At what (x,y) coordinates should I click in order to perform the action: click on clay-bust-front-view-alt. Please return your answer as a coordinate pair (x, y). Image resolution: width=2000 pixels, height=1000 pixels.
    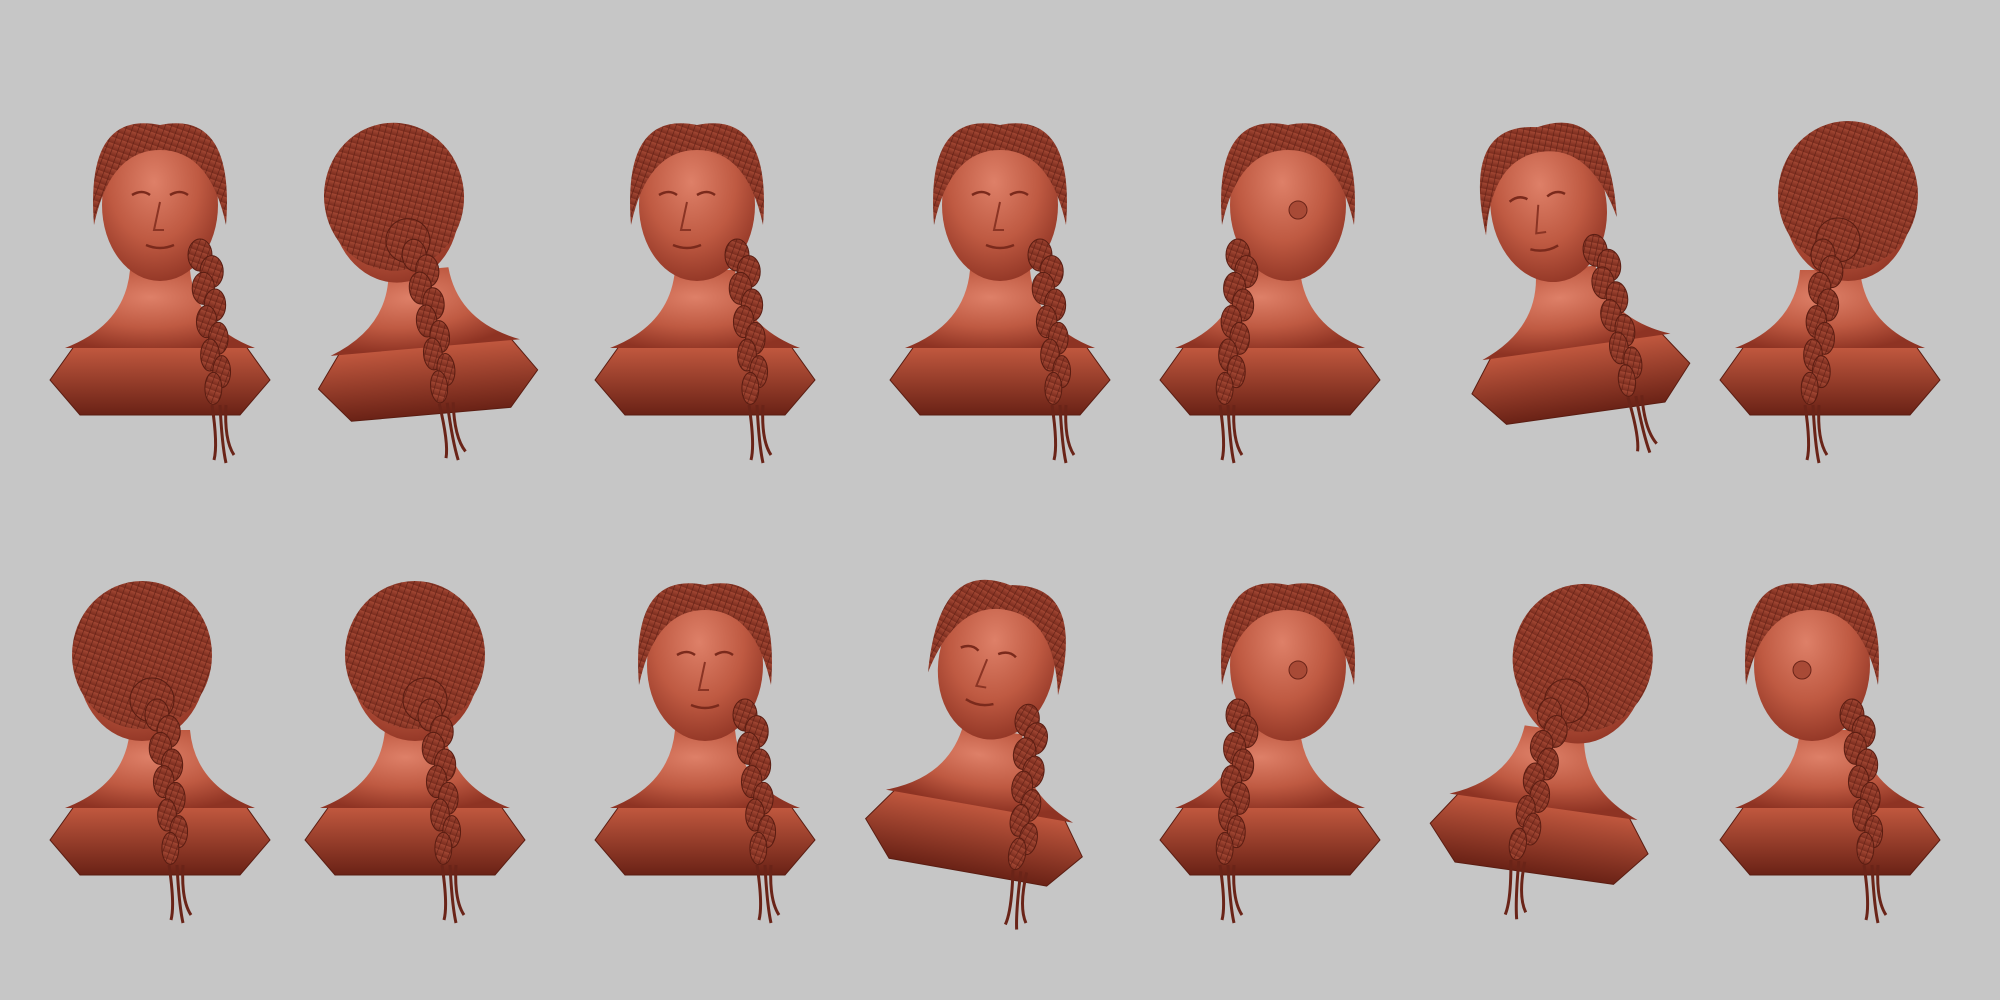
    Looking at the image, I should click on (1000, 293).